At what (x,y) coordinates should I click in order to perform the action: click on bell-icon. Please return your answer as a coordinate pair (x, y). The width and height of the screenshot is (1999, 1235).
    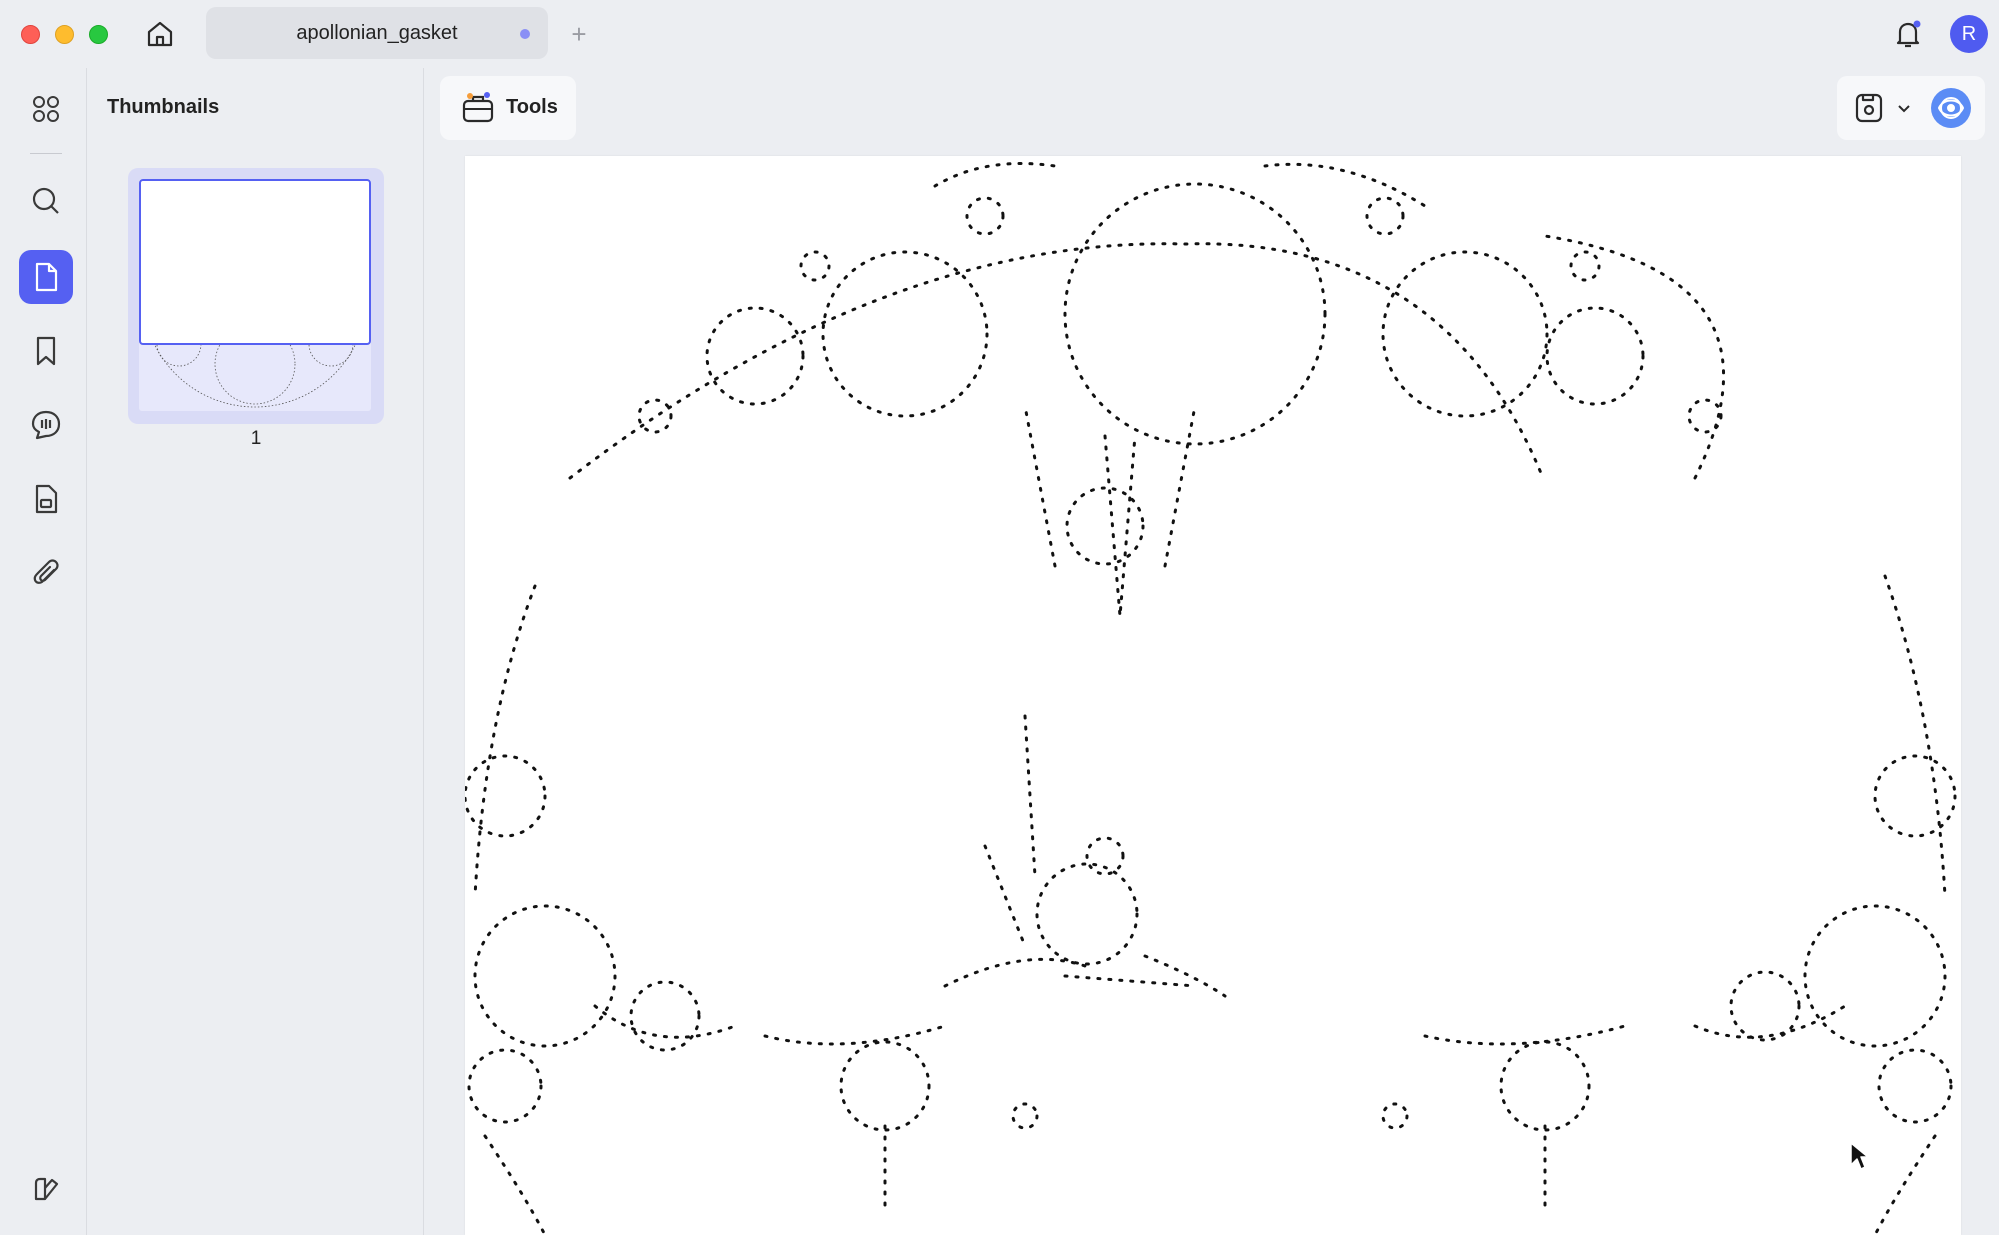
    Looking at the image, I should click on (1908, 34).